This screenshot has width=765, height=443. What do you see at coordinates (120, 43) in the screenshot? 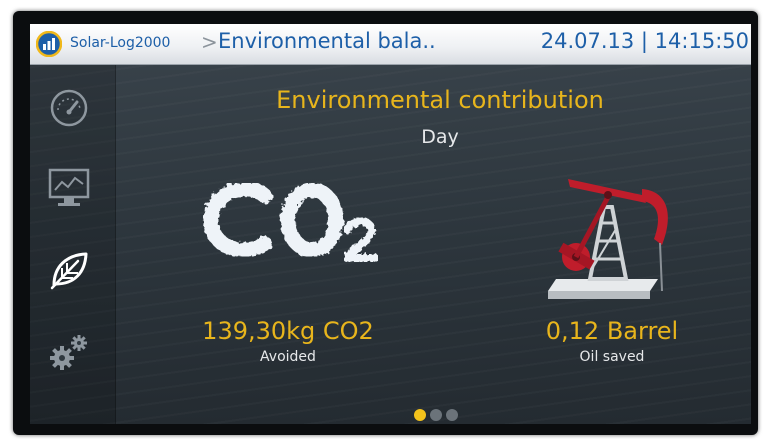
I see `app-name-breadcrumb: Solar-Log2000` at bounding box center [120, 43].